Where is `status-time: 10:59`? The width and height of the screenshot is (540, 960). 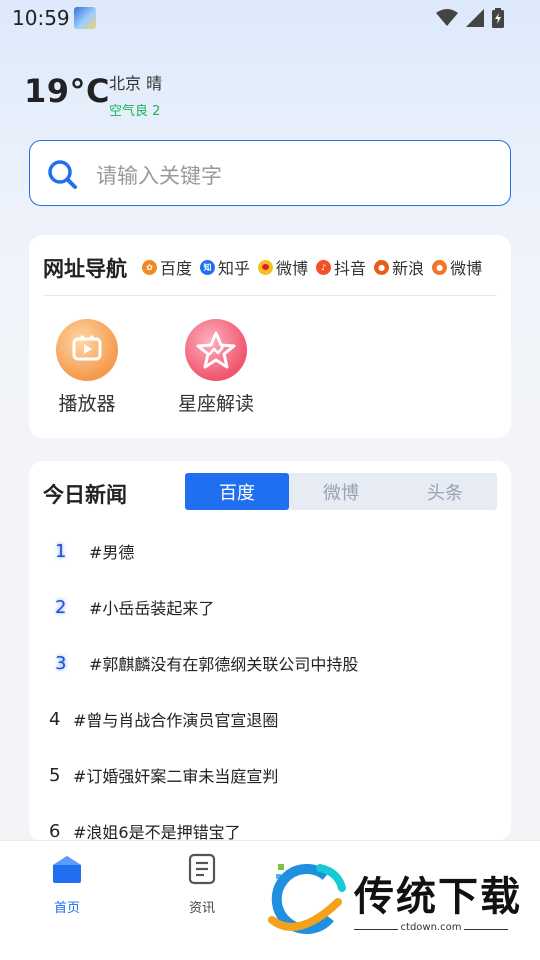
status-time: 10:59 is located at coordinates (41, 18).